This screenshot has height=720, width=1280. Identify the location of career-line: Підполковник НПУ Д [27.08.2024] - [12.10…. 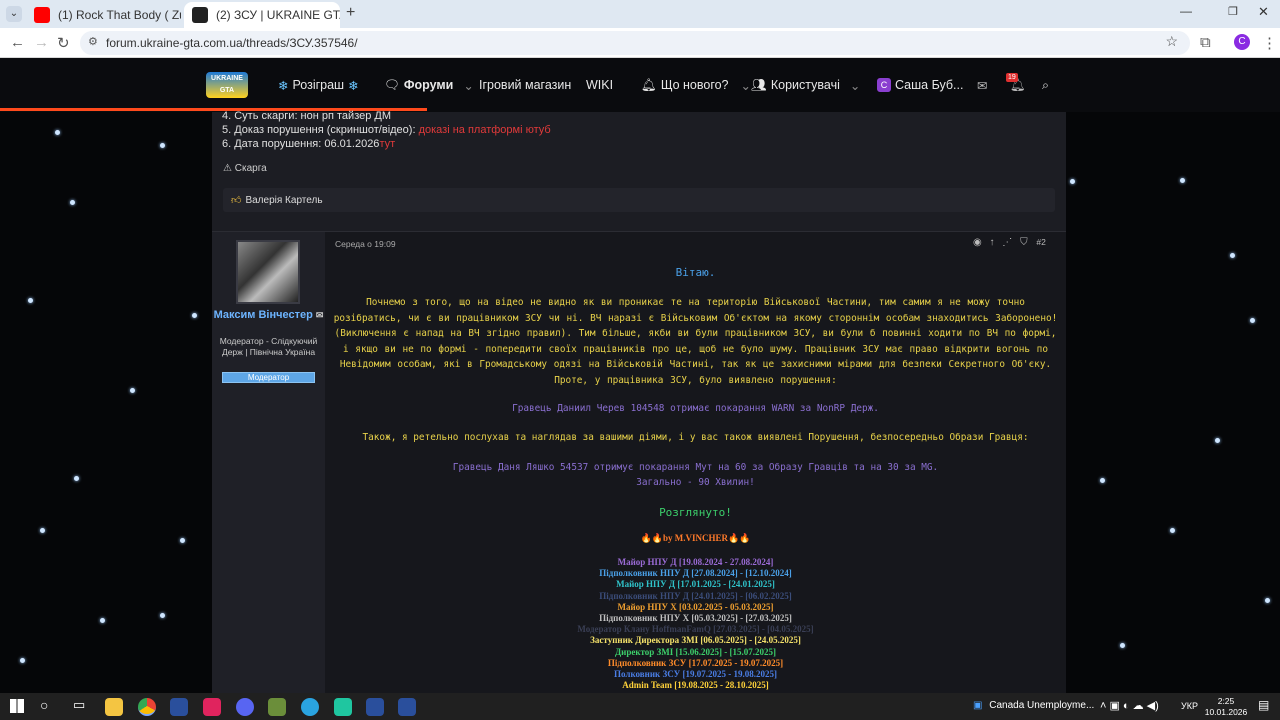
(695, 573).